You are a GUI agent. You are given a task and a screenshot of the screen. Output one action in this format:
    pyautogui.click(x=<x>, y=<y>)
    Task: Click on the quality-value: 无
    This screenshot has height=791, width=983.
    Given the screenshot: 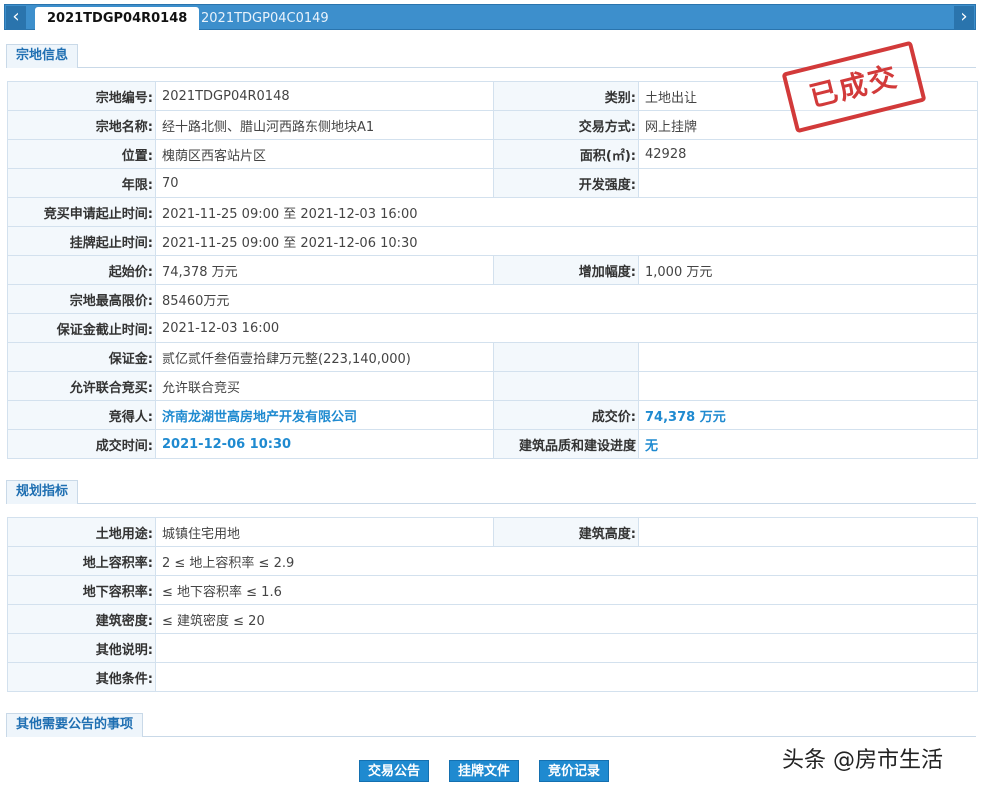 What is the action you would take?
    pyautogui.click(x=808, y=444)
    